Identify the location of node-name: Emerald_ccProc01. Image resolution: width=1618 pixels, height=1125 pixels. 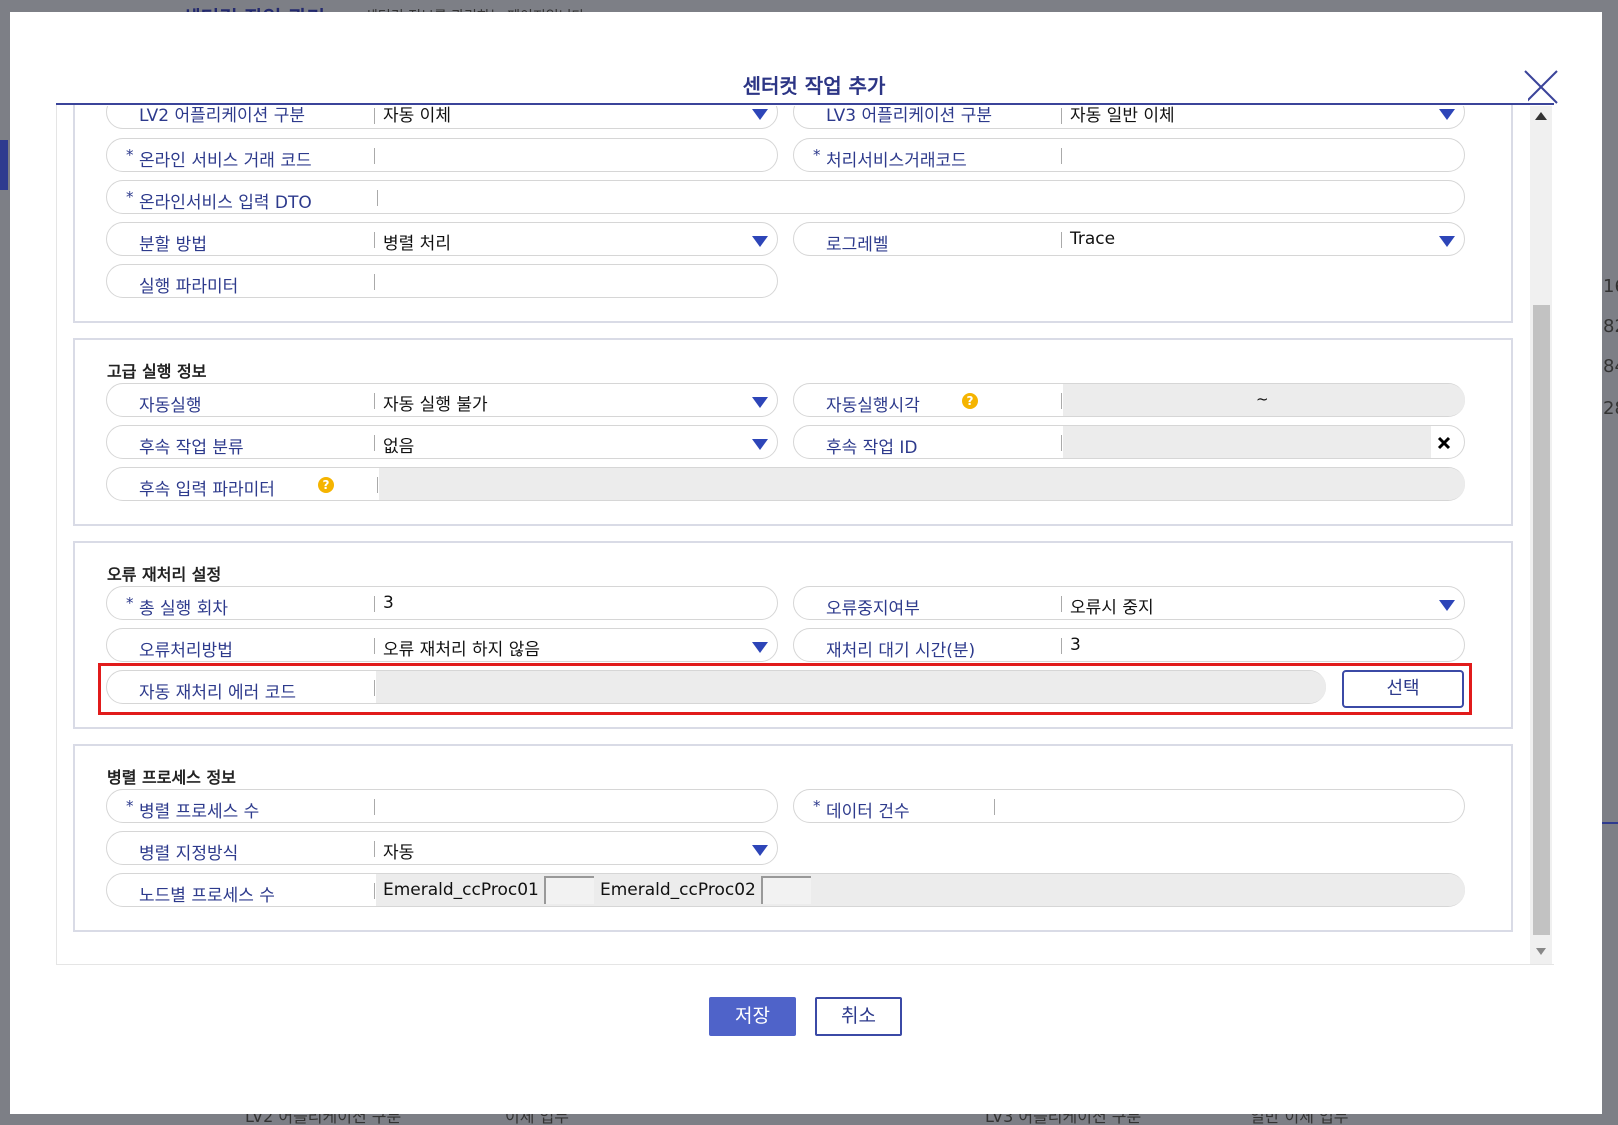
(461, 890).